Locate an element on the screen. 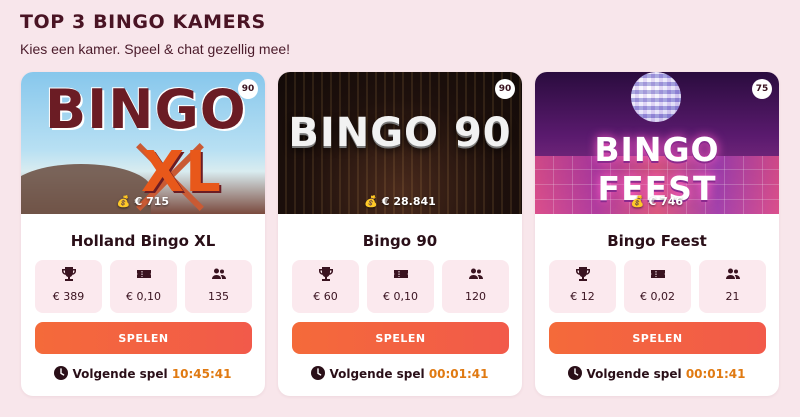 Image resolution: width=800 pixels, height=417 pixels. ticket-price-stat: € 0,02 is located at coordinates (657, 286).